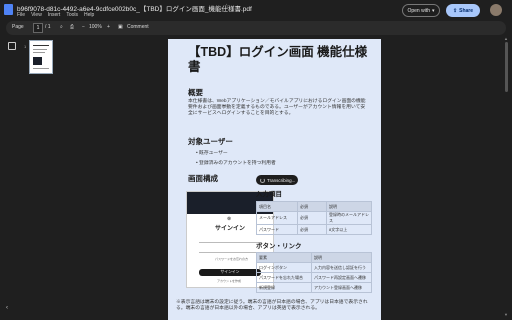  I want to click on scroll-down-icon: ▼, so click(506, 314).